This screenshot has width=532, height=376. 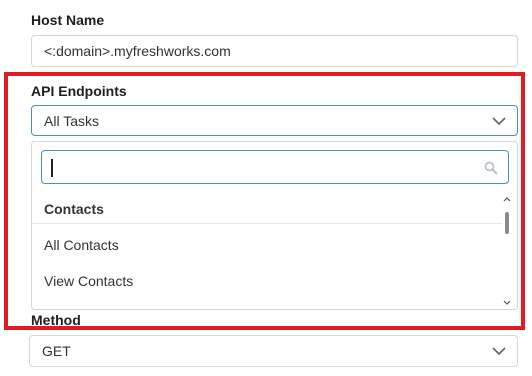 What do you see at coordinates (274, 51) in the screenshot?
I see `host-name-input: <:domain>.myfreshworks.com` at bounding box center [274, 51].